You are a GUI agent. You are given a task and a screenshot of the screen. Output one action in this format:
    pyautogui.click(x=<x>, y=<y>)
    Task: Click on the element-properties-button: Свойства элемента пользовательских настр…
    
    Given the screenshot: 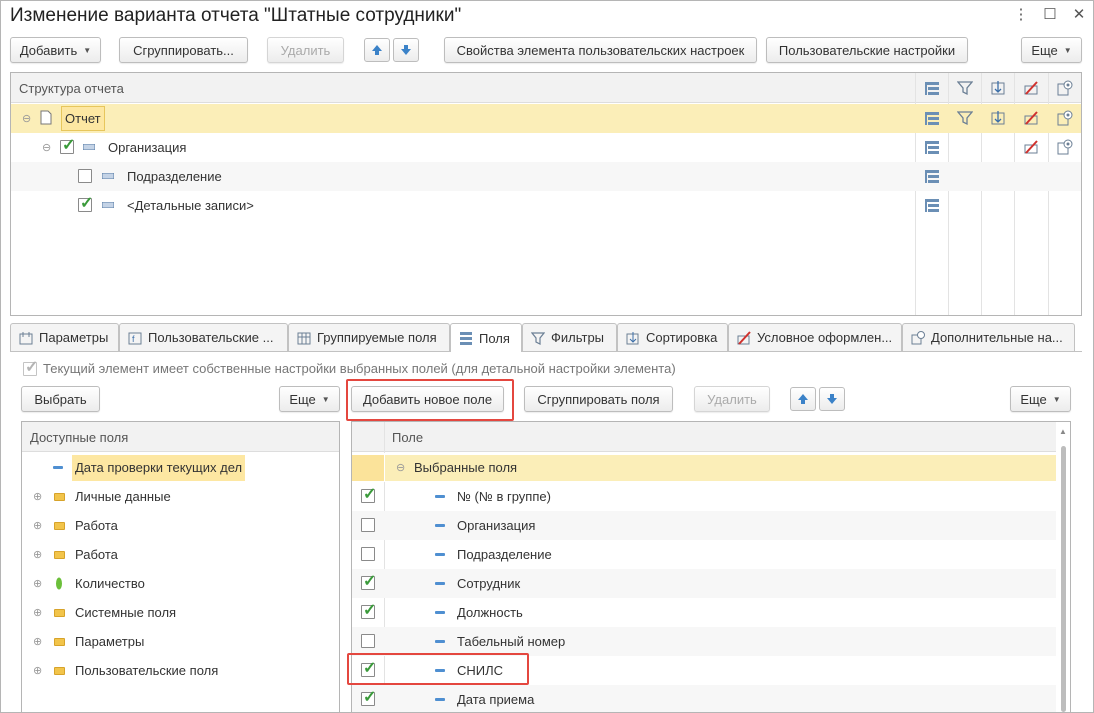 What is the action you would take?
    pyautogui.click(x=600, y=50)
    